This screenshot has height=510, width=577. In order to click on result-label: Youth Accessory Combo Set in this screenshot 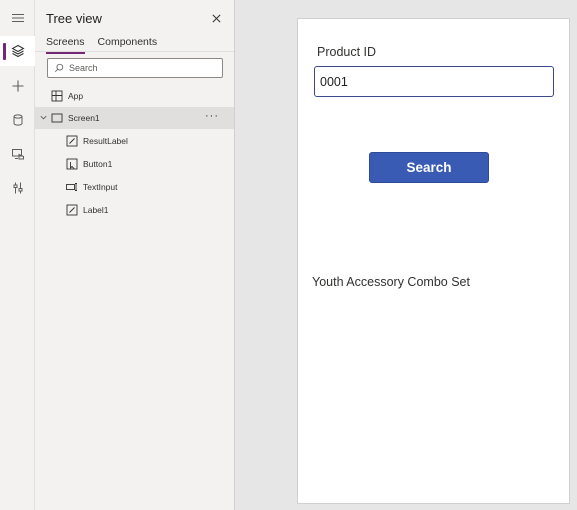, I will do `click(391, 282)`.